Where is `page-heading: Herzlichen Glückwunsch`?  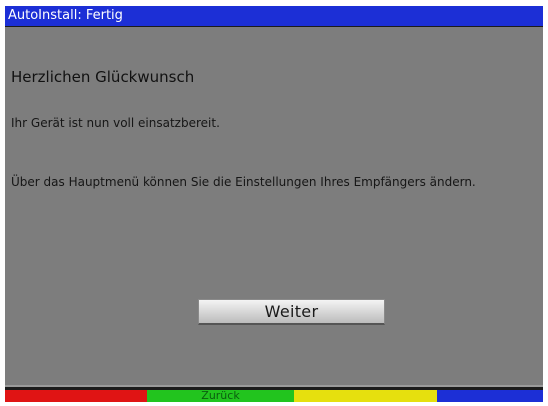 page-heading: Herzlichen Glückwunsch is located at coordinates (103, 77).